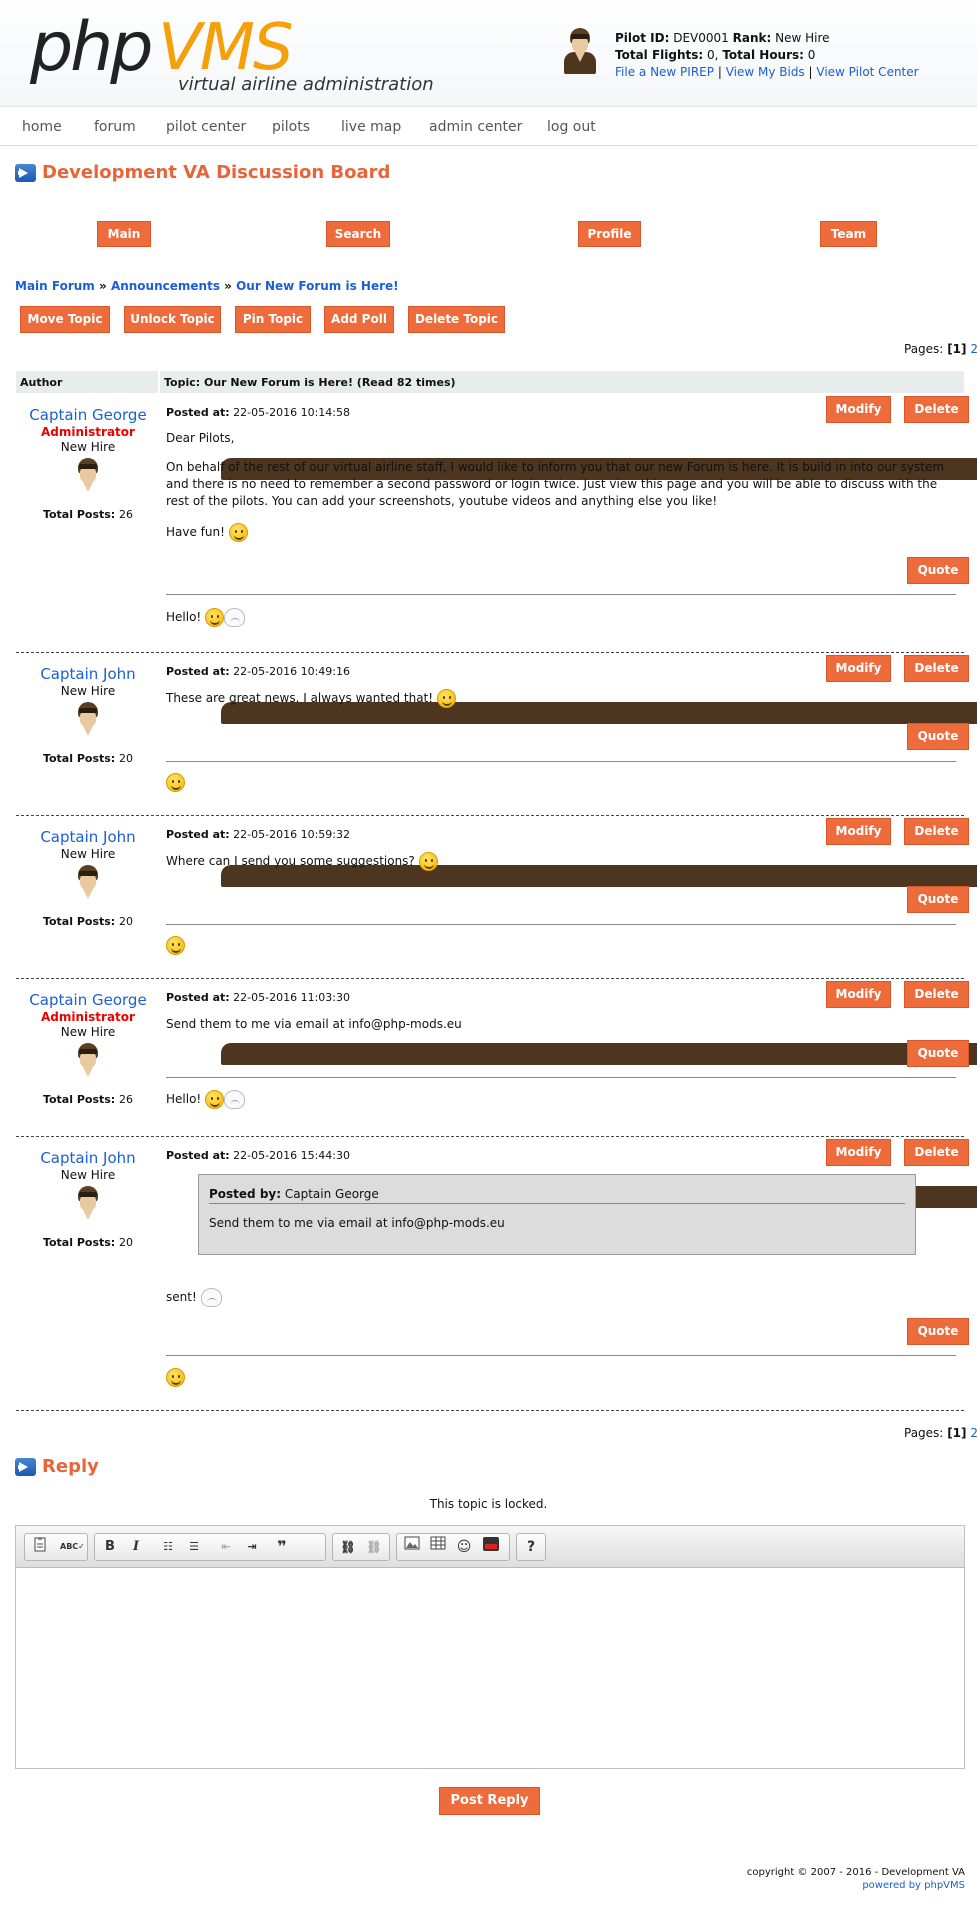 Image resolution: width=977 pixels, height=1906 pixels. What do you see at coordinates (609, 234) in the screenshot?
I see `forum-profile-button: Profile` at bounding box center [609, 234].